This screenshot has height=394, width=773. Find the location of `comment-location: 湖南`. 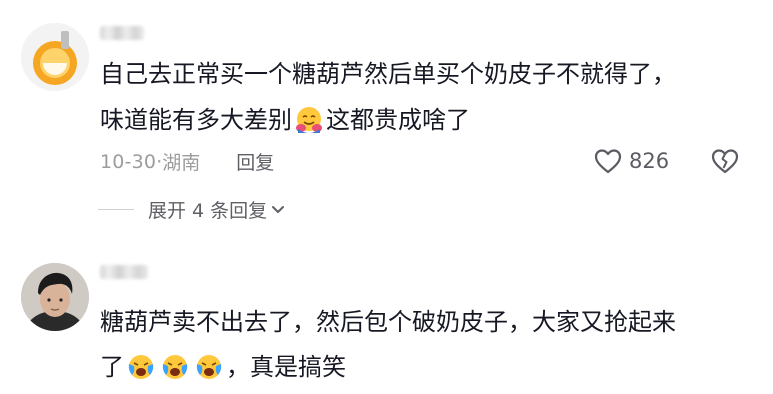

comment-location: 湖南 is located at coordinates (181, 163).